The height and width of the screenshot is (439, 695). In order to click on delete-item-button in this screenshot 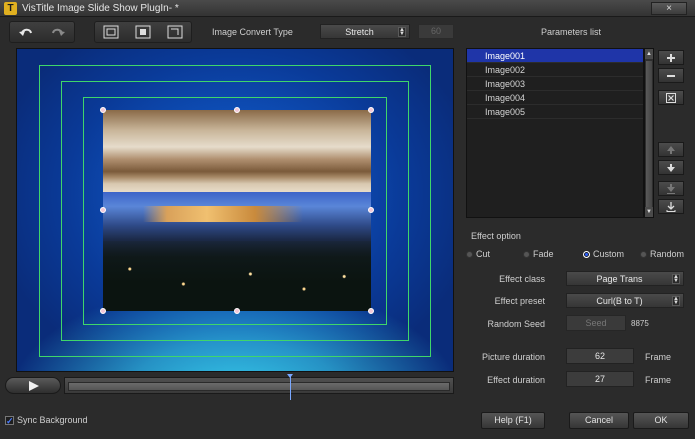, I will do `click(671, 97)`.